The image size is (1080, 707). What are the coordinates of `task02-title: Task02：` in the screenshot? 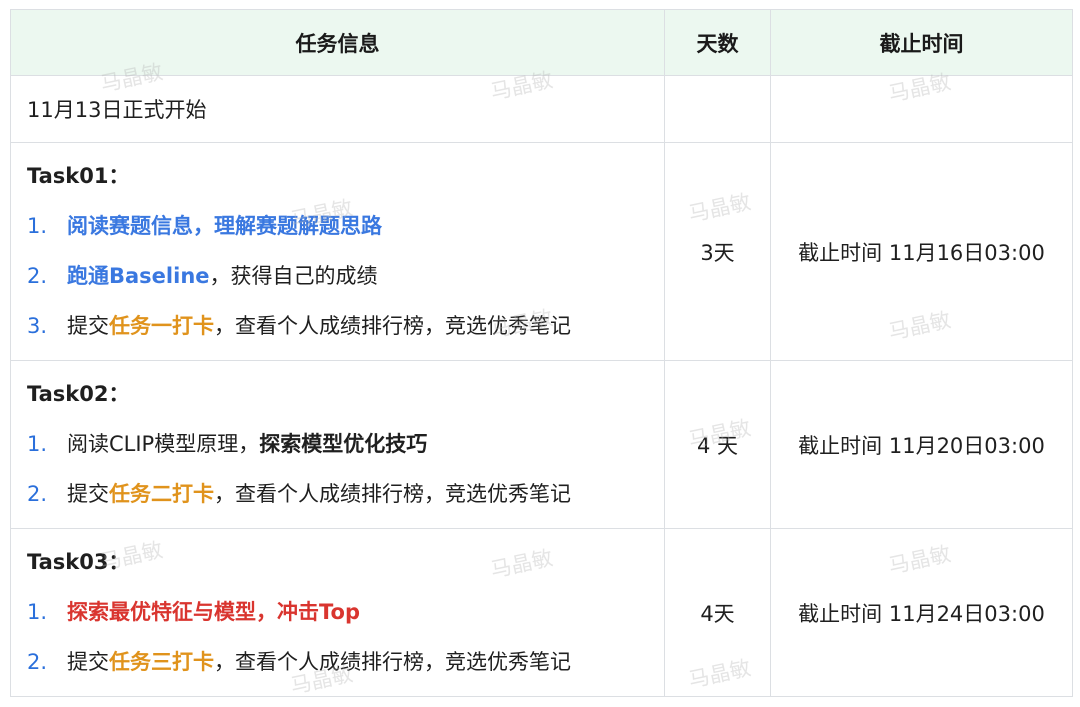 It's located at (78, 394).